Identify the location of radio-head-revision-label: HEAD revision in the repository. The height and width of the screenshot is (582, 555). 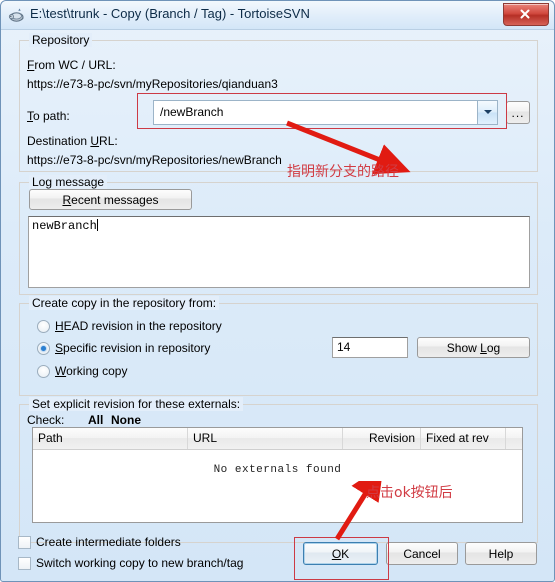
(138, 326).